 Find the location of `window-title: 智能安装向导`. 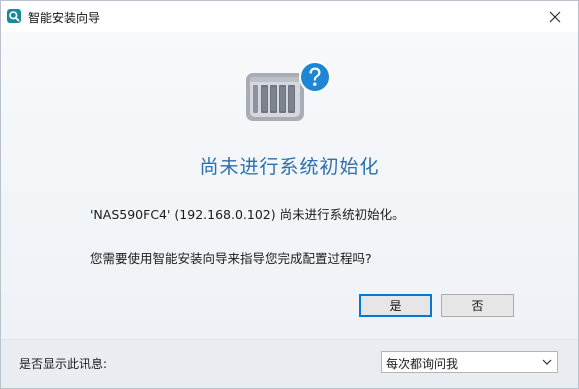

window-title: 智能安装向导 is located at coordinates (64, 18).